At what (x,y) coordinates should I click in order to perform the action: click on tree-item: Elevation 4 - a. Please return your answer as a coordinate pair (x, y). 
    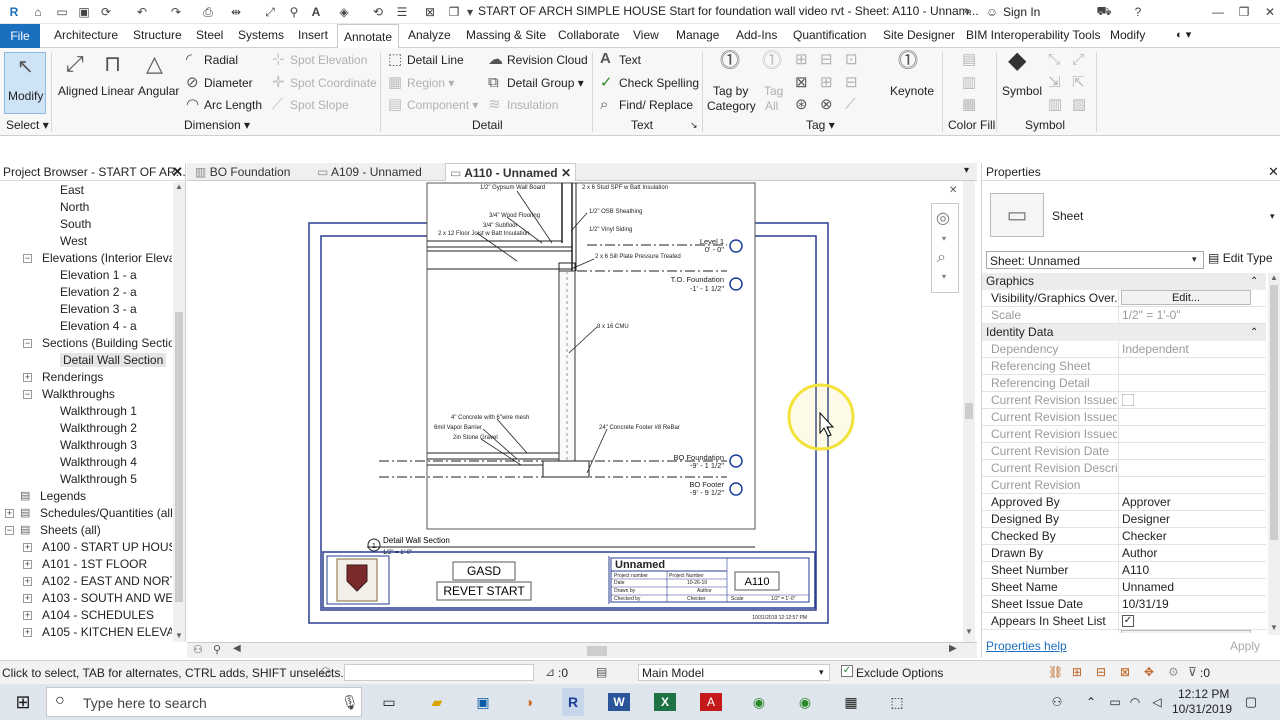
    Looking at the image, I should click on (98, 326).